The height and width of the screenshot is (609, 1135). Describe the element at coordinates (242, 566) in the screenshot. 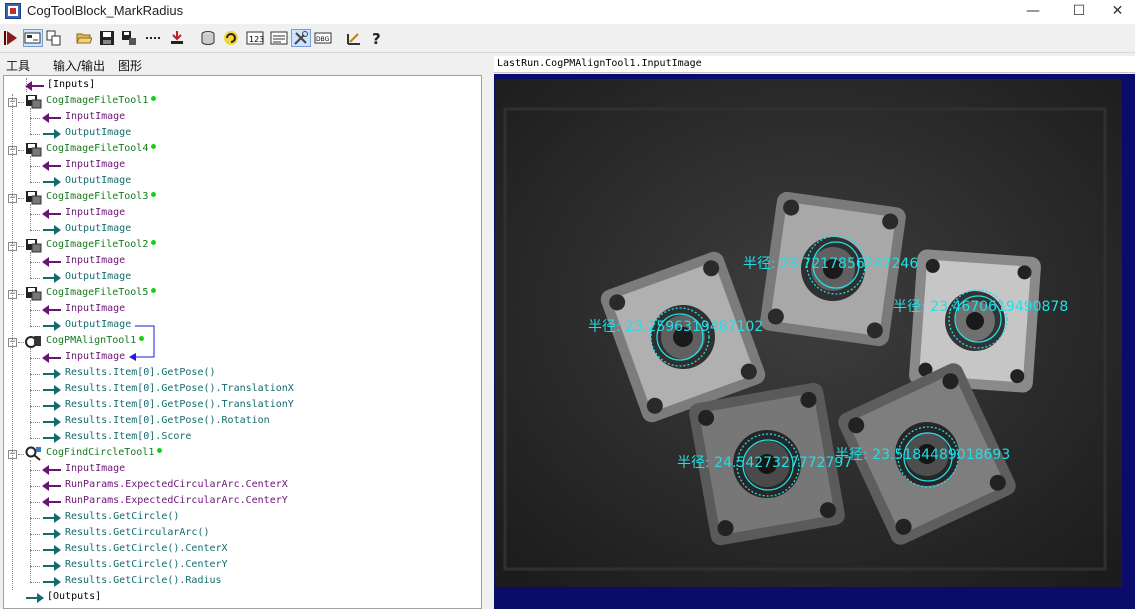

I see `tree-item: Results.GetCircle().CenterY` at that location.